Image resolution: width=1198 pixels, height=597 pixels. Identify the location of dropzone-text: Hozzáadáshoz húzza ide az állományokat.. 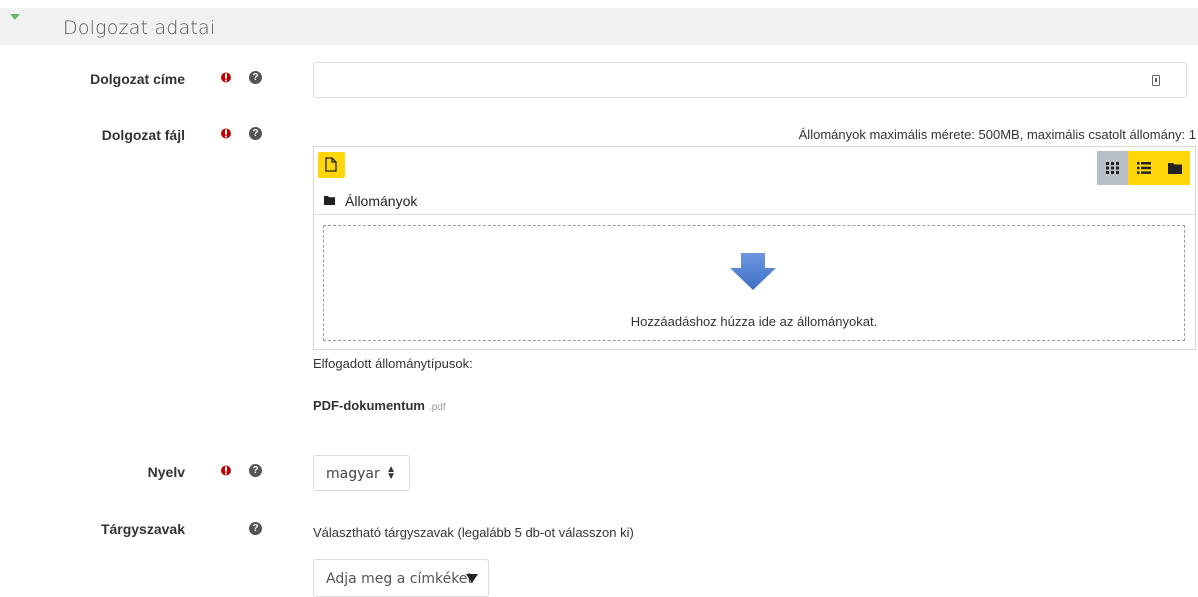
(754, 321).